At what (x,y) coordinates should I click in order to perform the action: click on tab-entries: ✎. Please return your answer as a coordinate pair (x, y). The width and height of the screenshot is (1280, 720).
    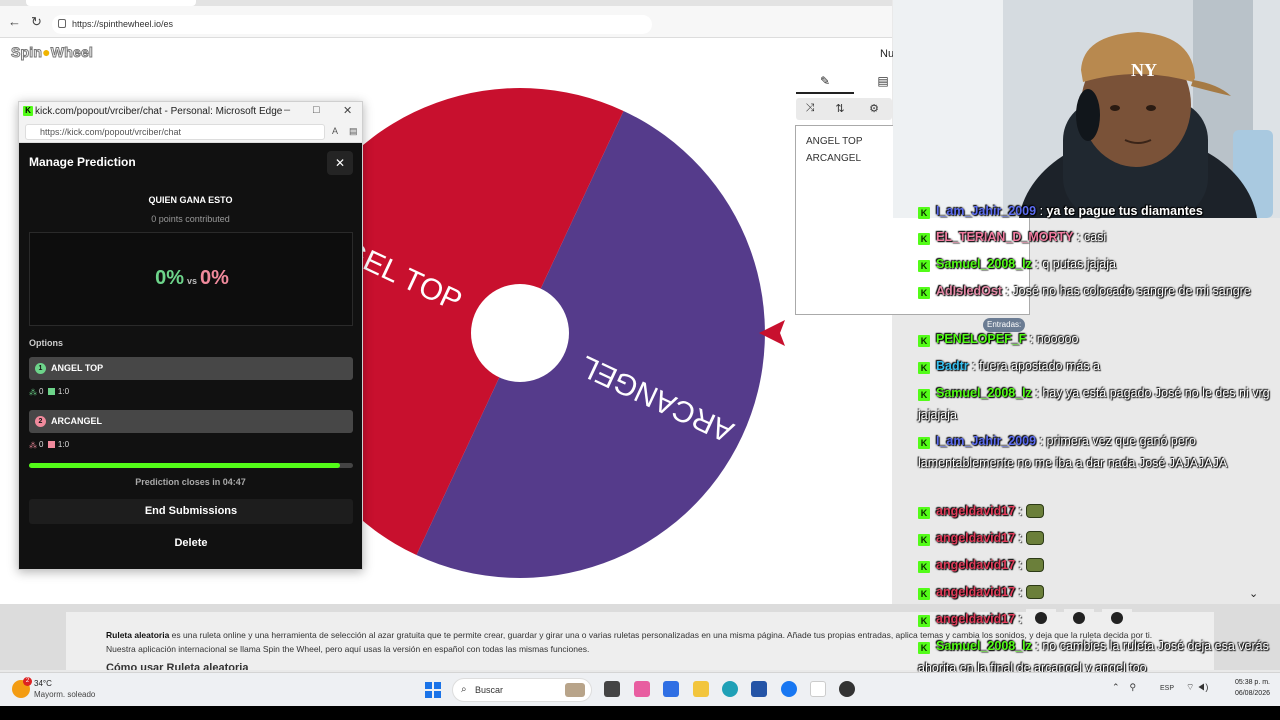
    Looking at the image, I should click on (825, 83).